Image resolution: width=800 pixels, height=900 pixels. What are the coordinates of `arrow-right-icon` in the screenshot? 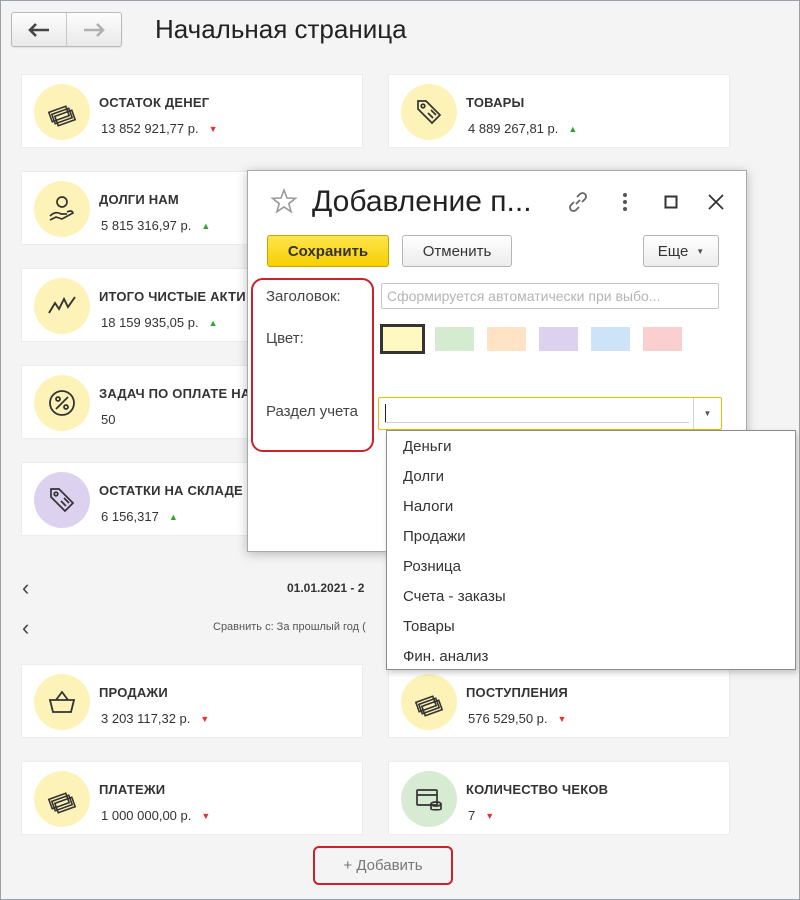 It's located at (94, 29).